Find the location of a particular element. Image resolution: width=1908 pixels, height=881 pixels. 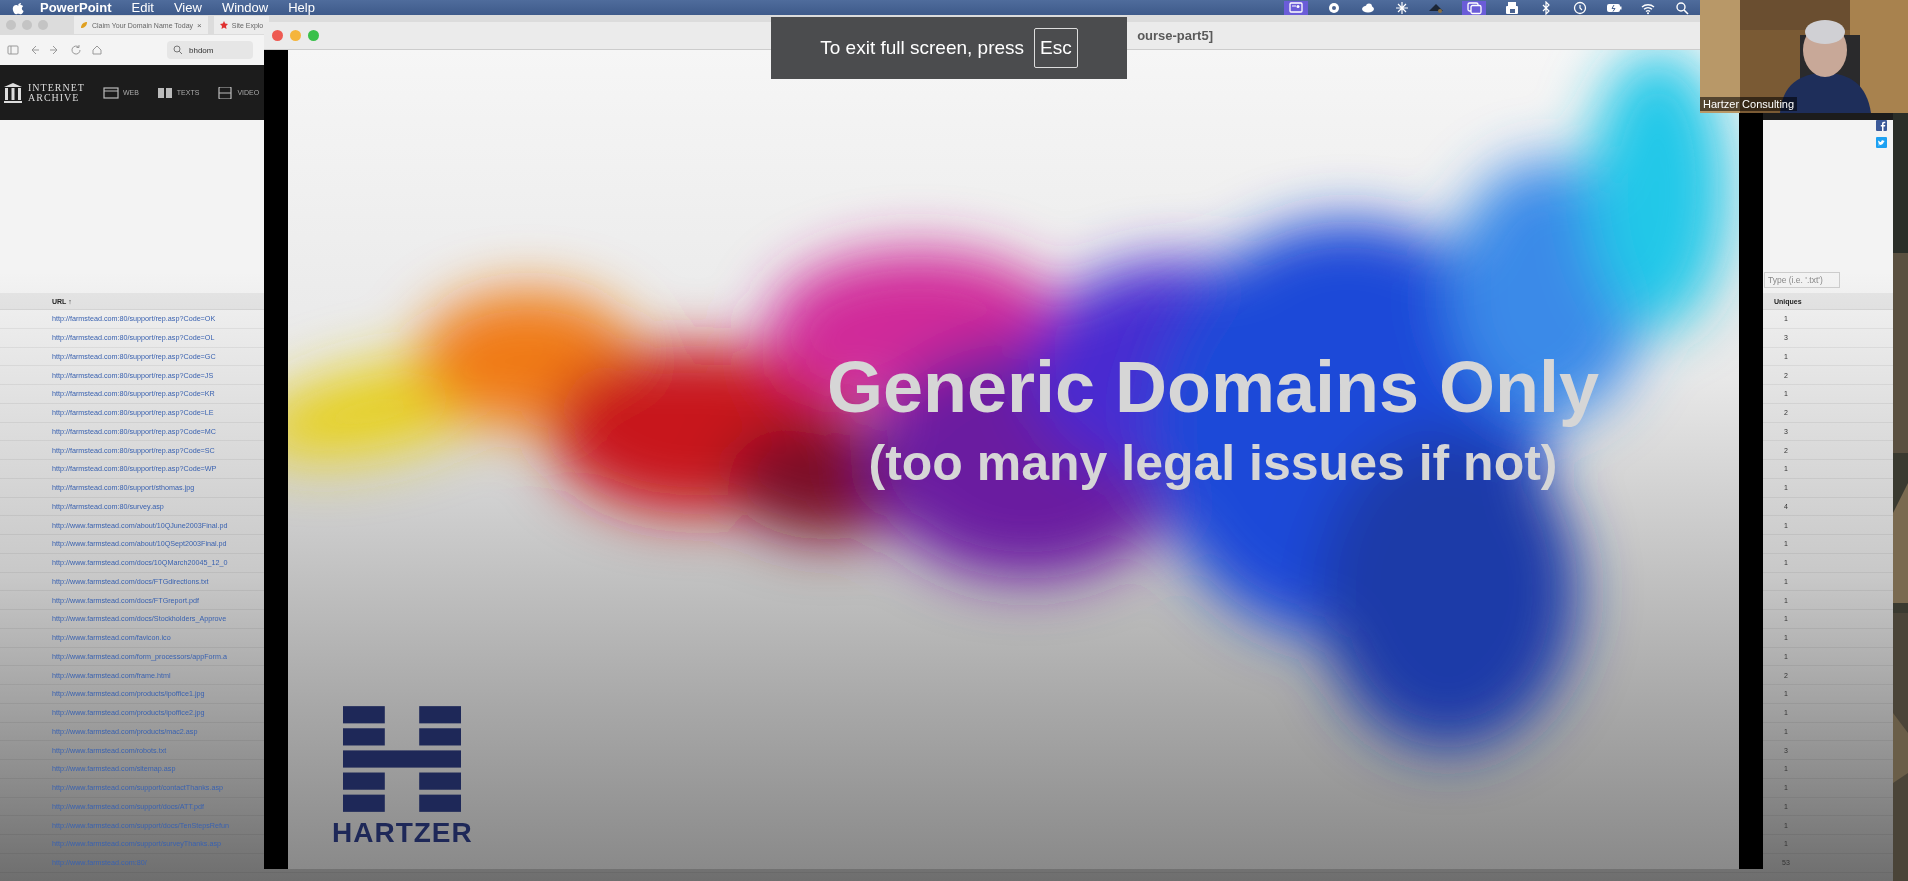

facebook-icon is located at coordinates (1881, 125).